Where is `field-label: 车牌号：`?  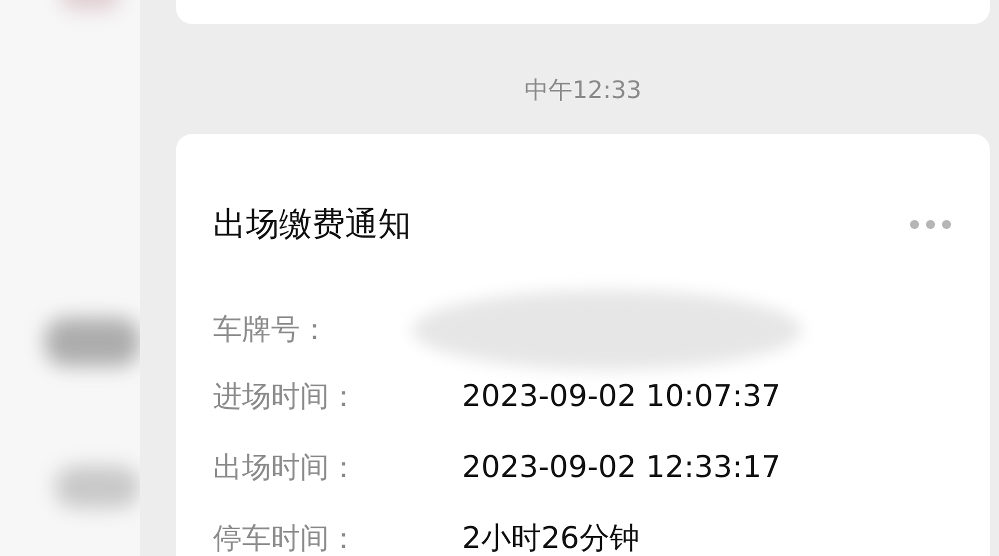
field-label: 车牌号： is located at coordinates (271, 329).